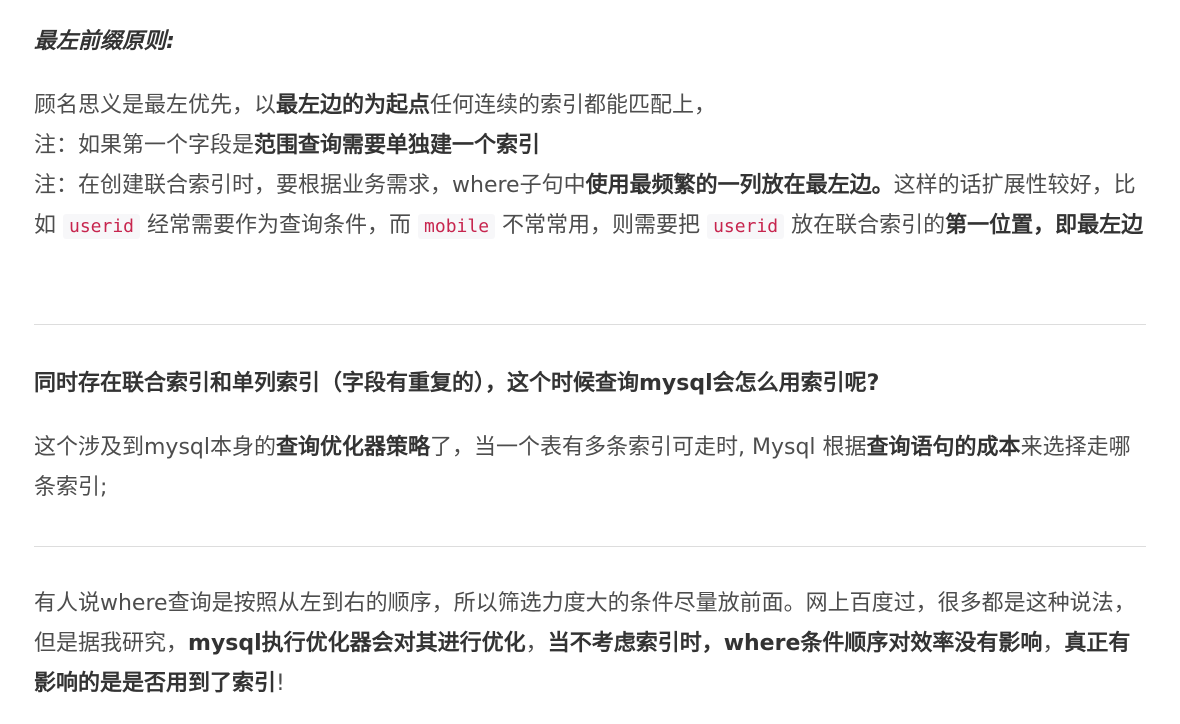 Image resolution: width=1180 pixels, height=724 pixels. I want to click on inline-code-userid-2: userid, so click(746, 226).